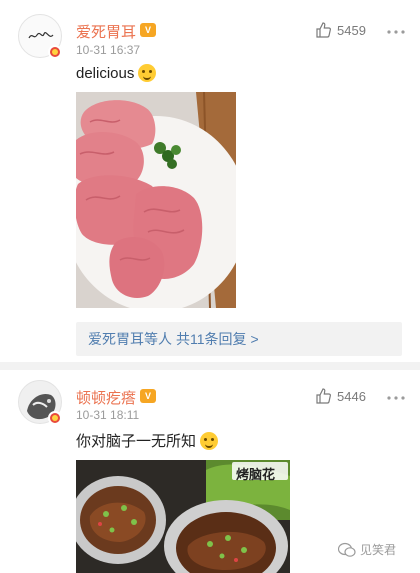  Describe the element at coordinates (41, 35) in the screenshot. I see `avatar-signature-icon` at that location.